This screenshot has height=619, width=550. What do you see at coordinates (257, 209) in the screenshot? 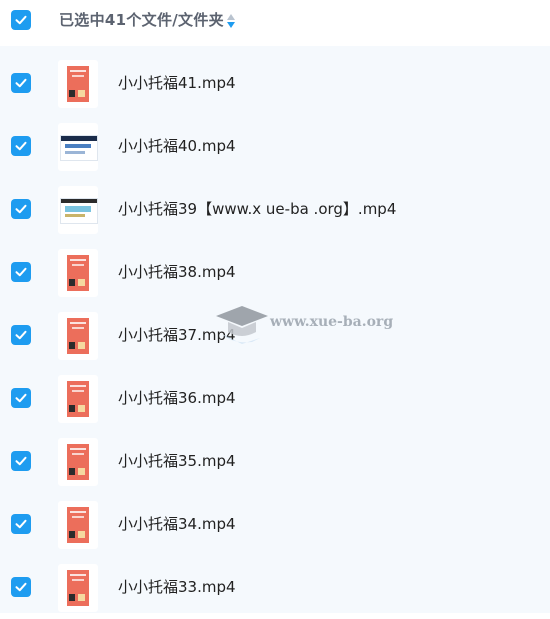
I see `file-name: 小小托福39【www.x ue-ba .org】.mp4` at bounding box center [257, 209].